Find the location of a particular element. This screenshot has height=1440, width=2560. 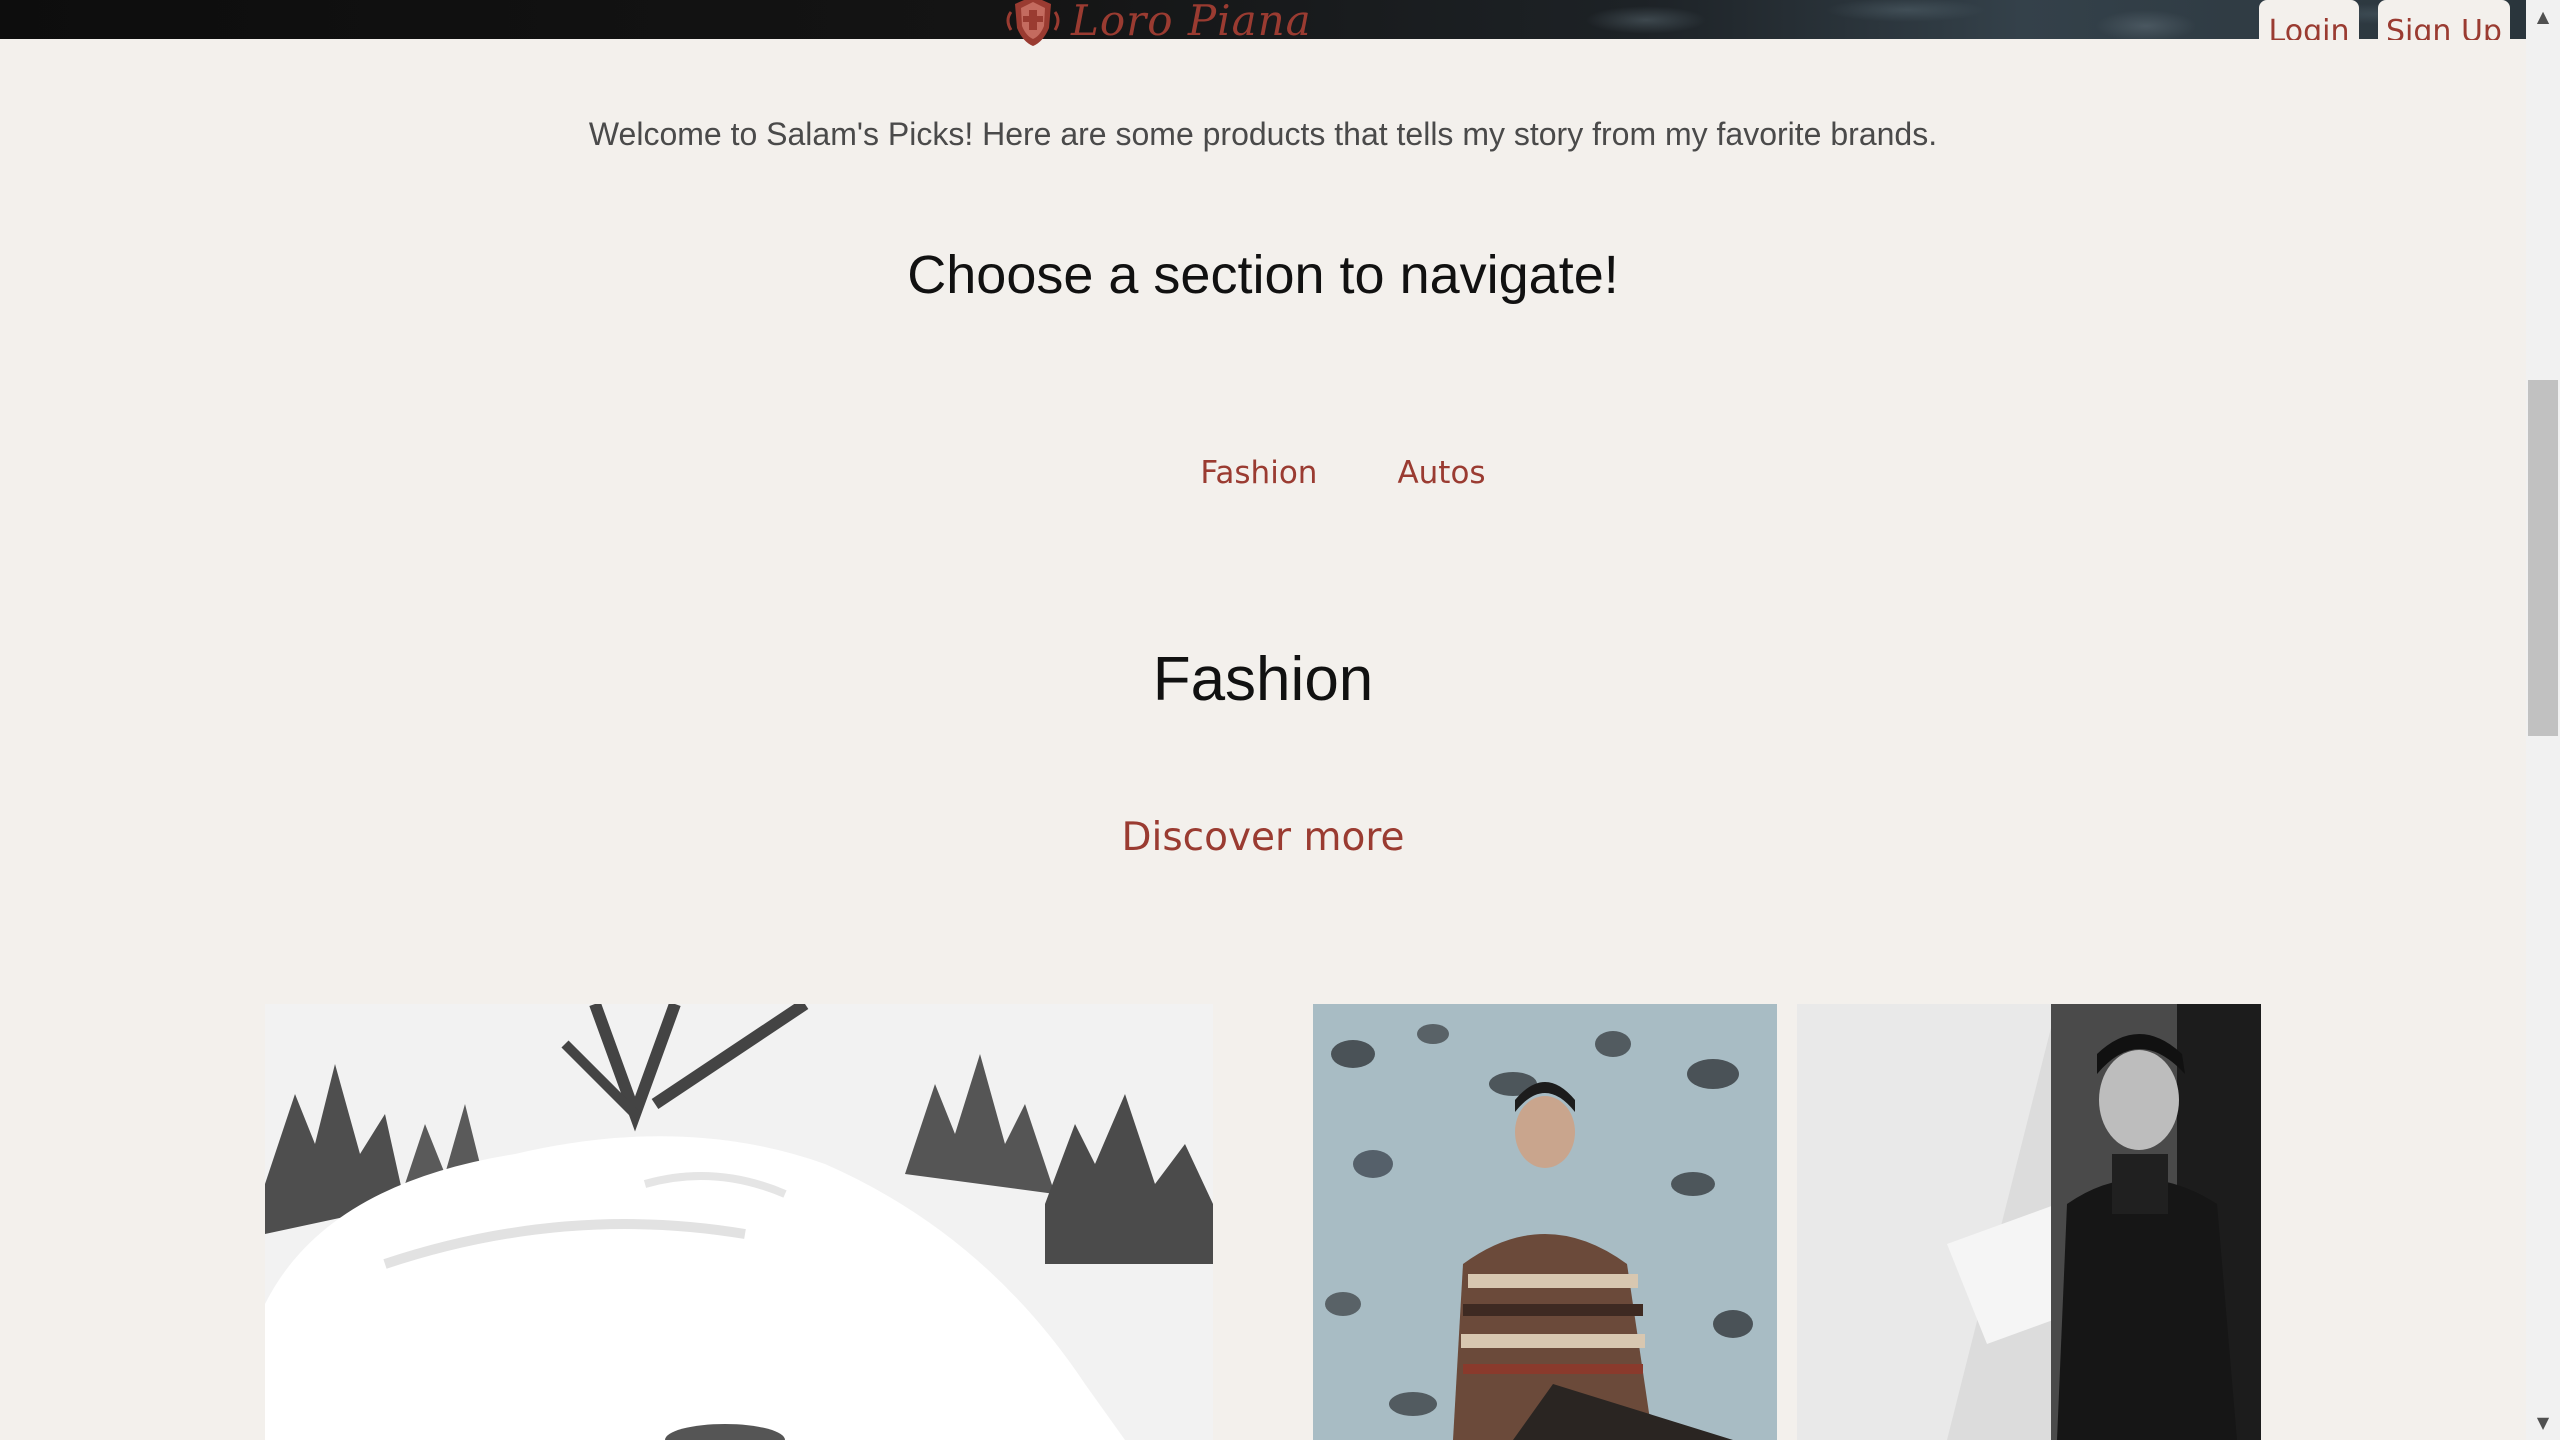

login-button: Login is located at coordinates (2309, 20).